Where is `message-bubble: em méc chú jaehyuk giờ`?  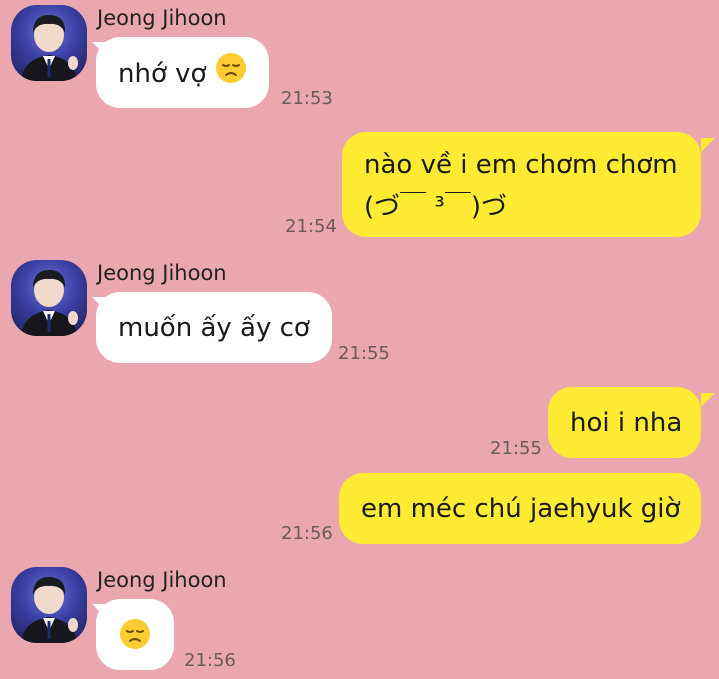
message-bubble: em méc chú jaehyuk giờ is located at coordinates (520, 508).